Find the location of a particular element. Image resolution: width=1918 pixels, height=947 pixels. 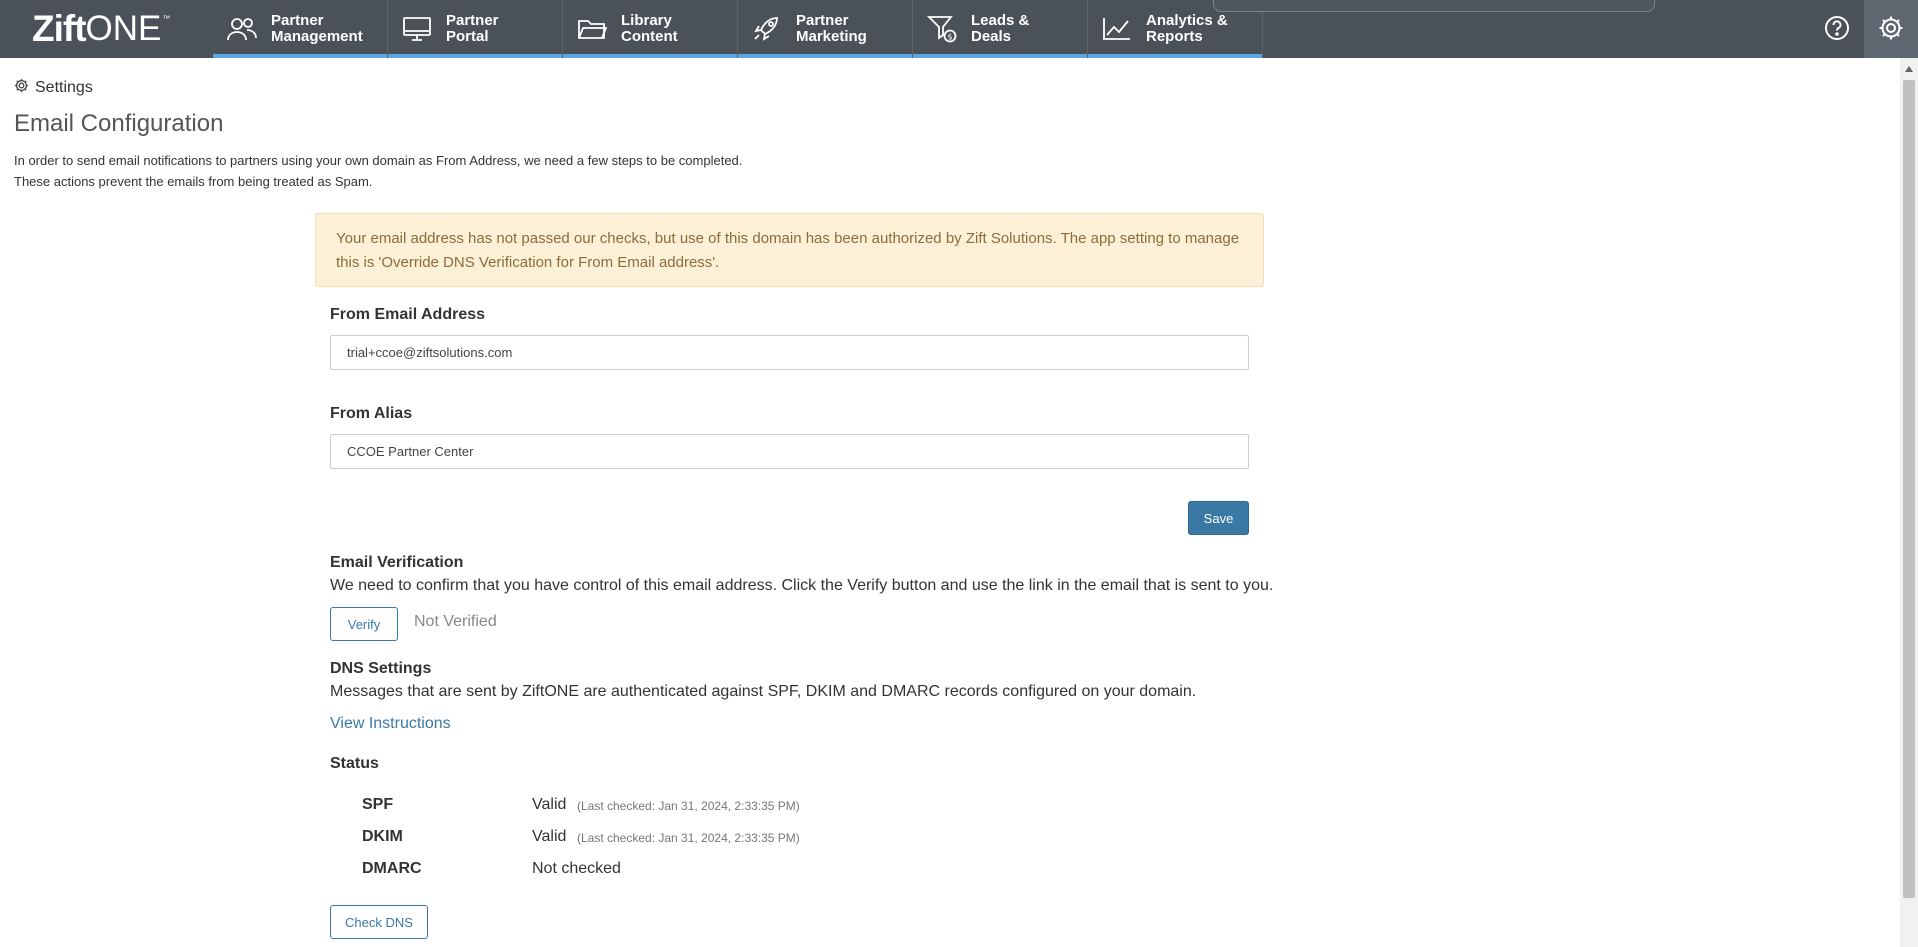

nav-label: Leads & Deals is located at coordinates (1000, 28).